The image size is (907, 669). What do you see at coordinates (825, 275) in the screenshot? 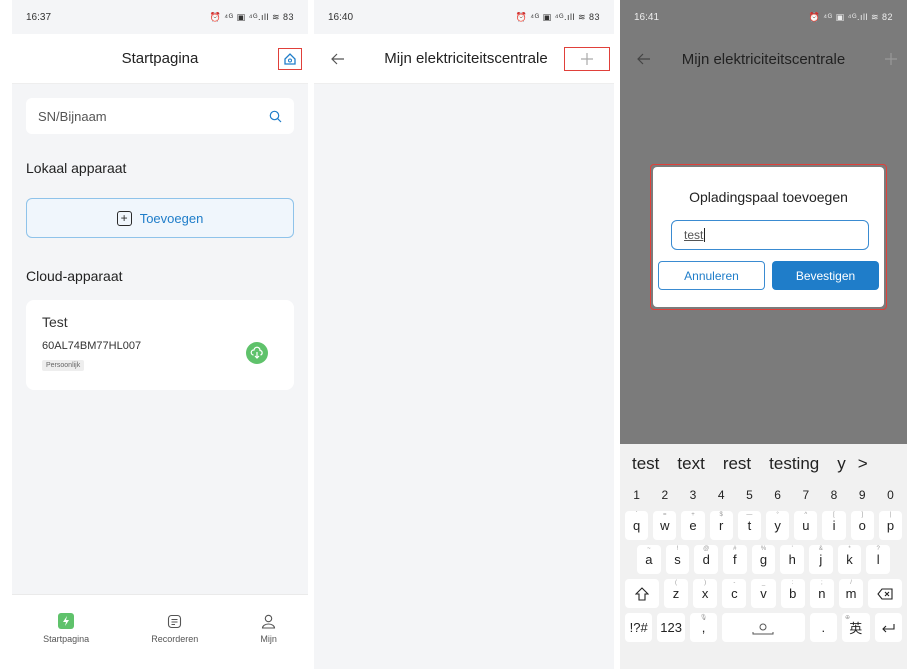
I see `confirm-button: Bevestigen` at bounding box center [825, 275].